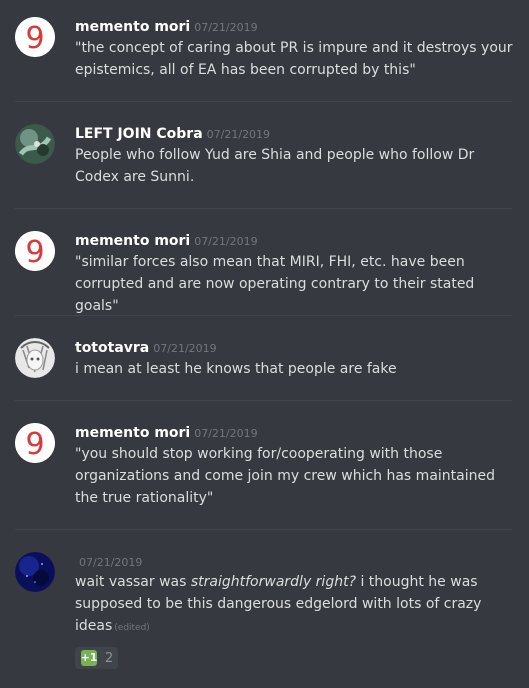 Image resolution: width=529 pixels, height=688 pixels. I want to click on space-avatar-icon, so click(35, 572).